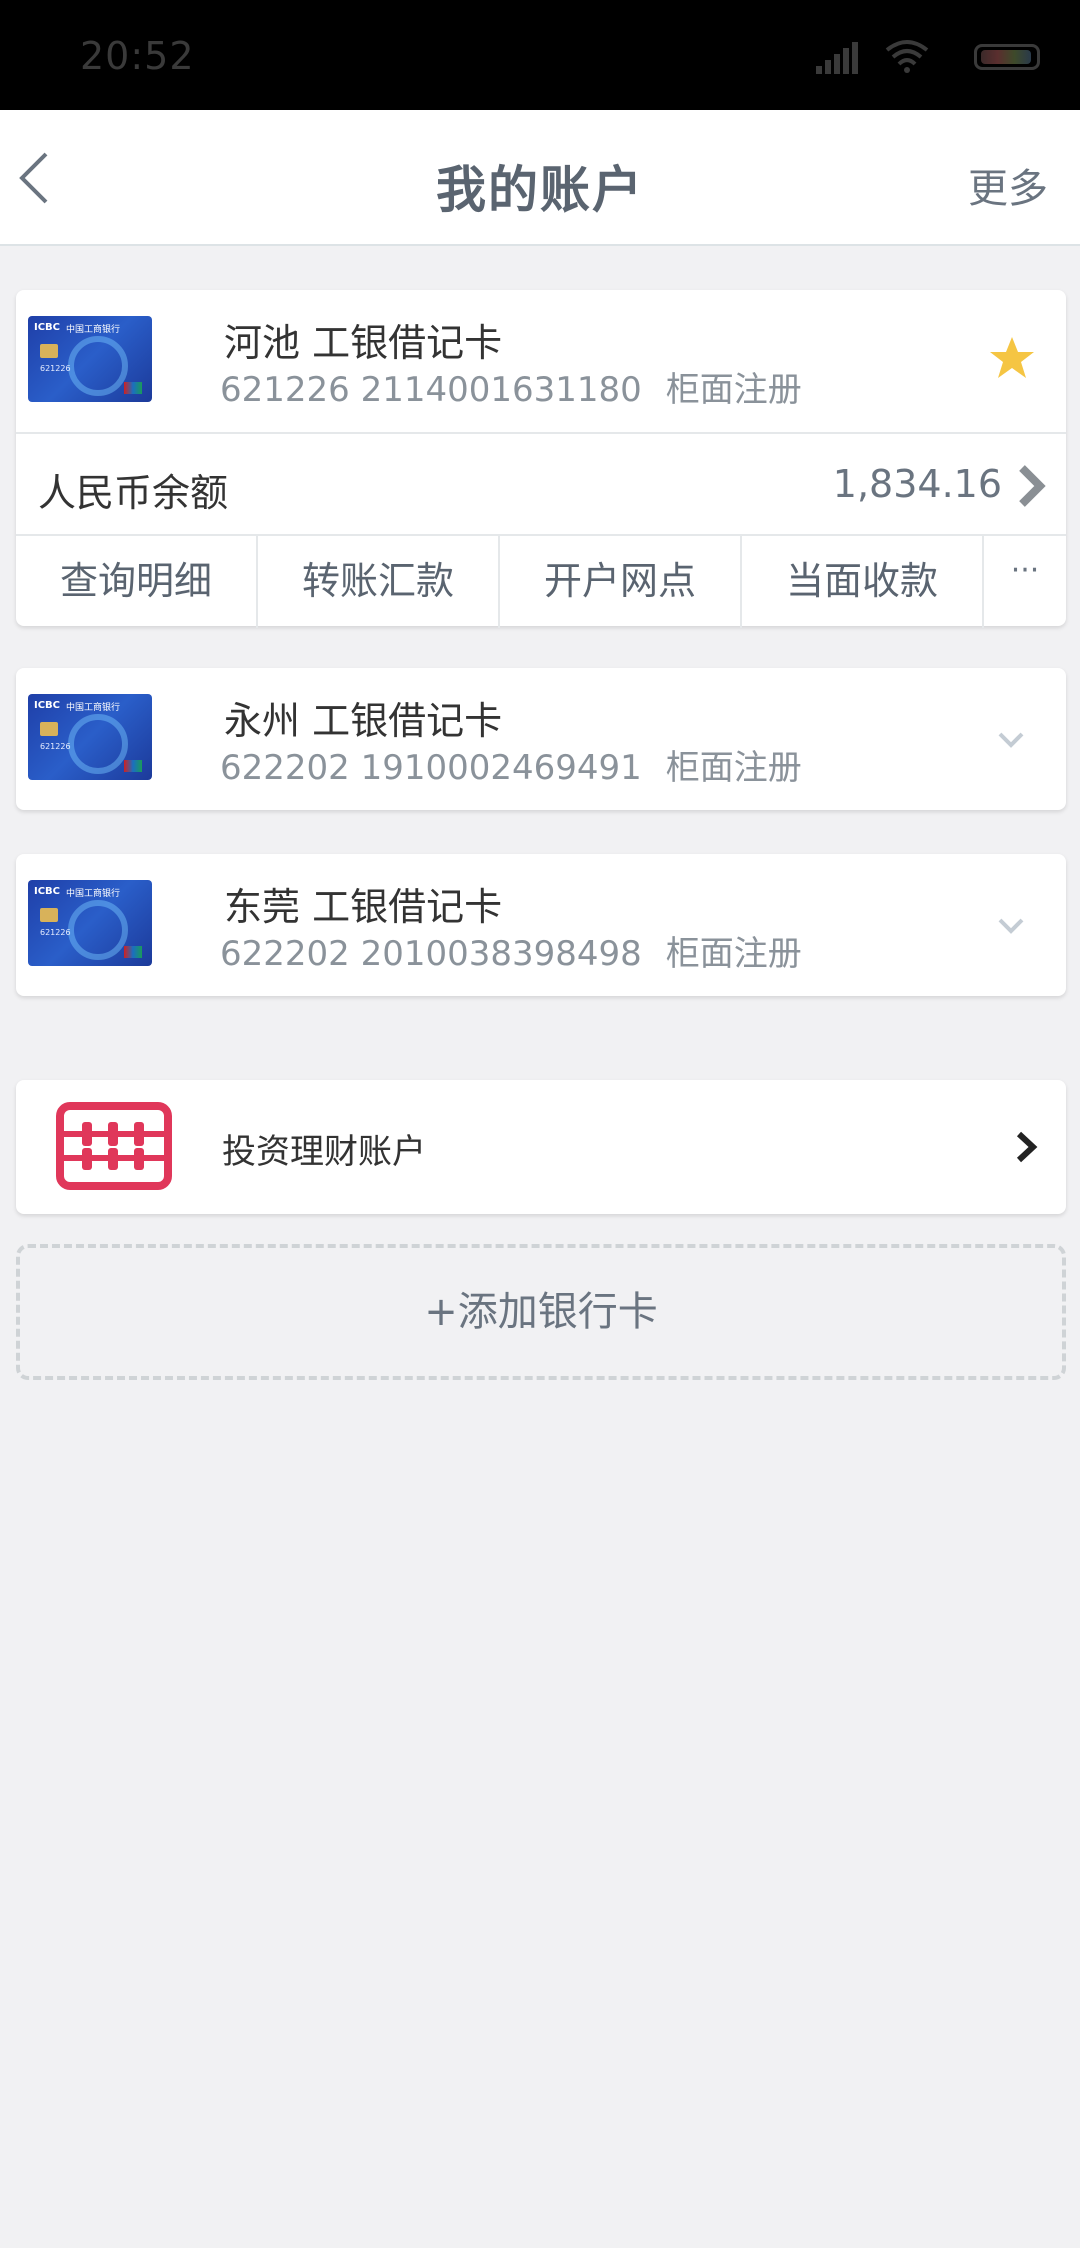 Image resolution: width=1080 pixels, height=2248 pixels. What do you see at coordinates (431, 954) in the screenshot?
I see `card-number: 622202 2010038398498` at bounding box center [431, 954].